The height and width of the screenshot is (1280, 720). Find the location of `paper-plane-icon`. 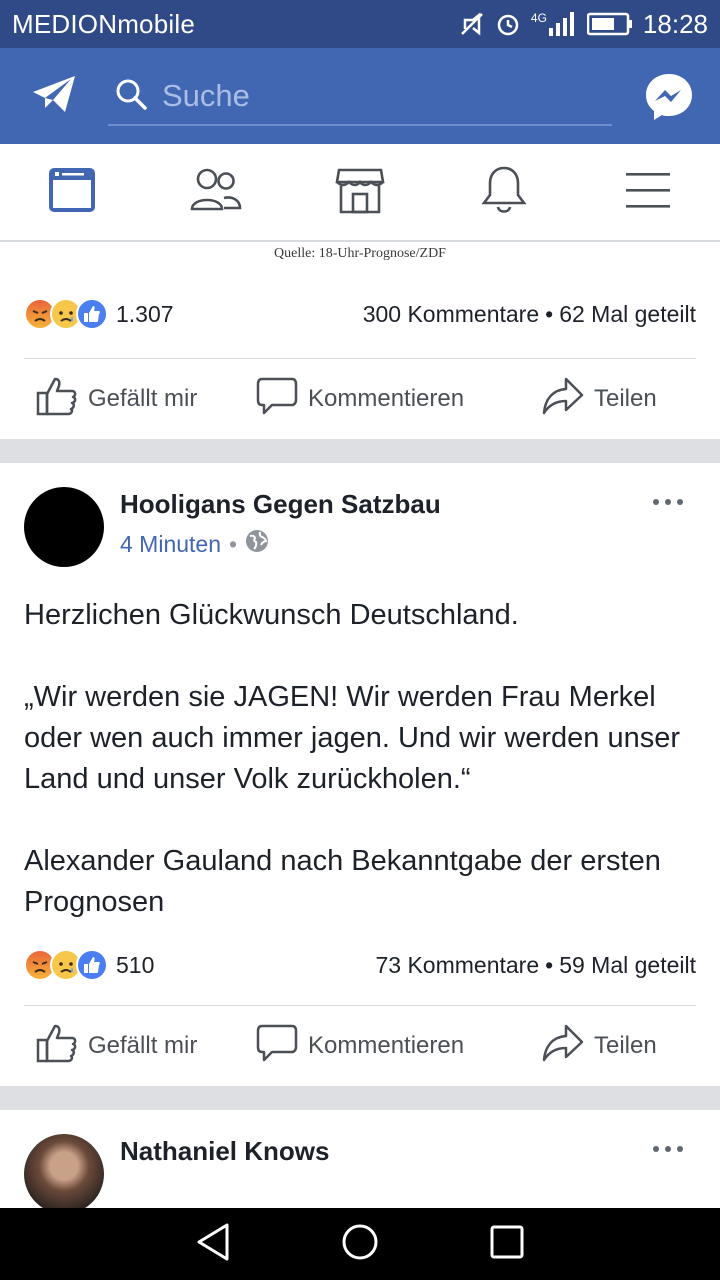

paper-plane-icon is located at coordinates (54, 96).